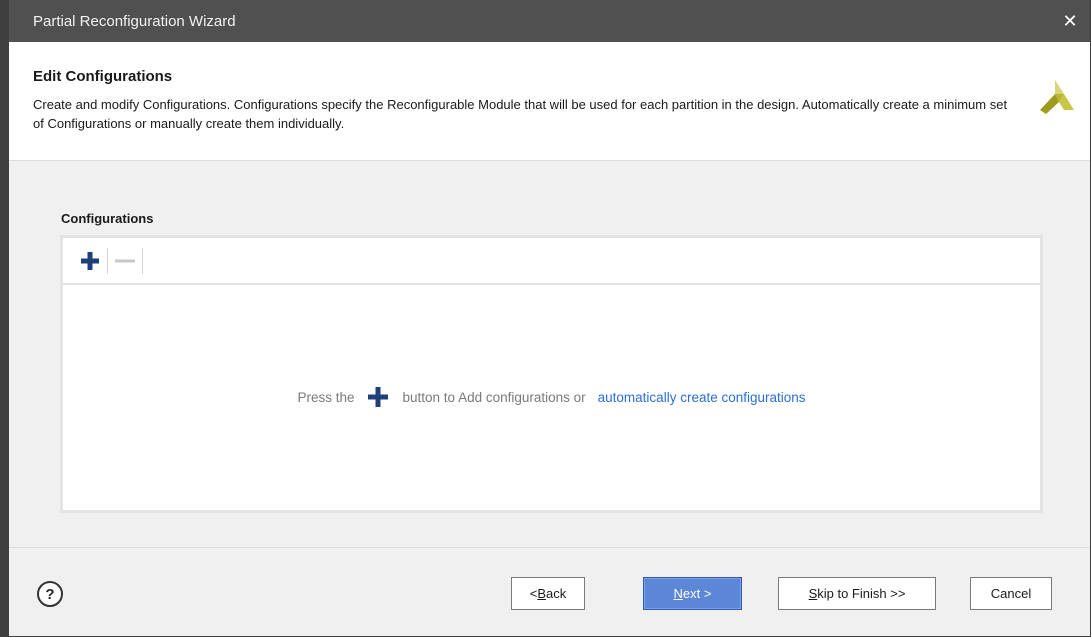 This screenshot has width=1091, height=637. Describe the element at coordinates (50, 594) in the screenshot. I see `help-button: ?` at that location.